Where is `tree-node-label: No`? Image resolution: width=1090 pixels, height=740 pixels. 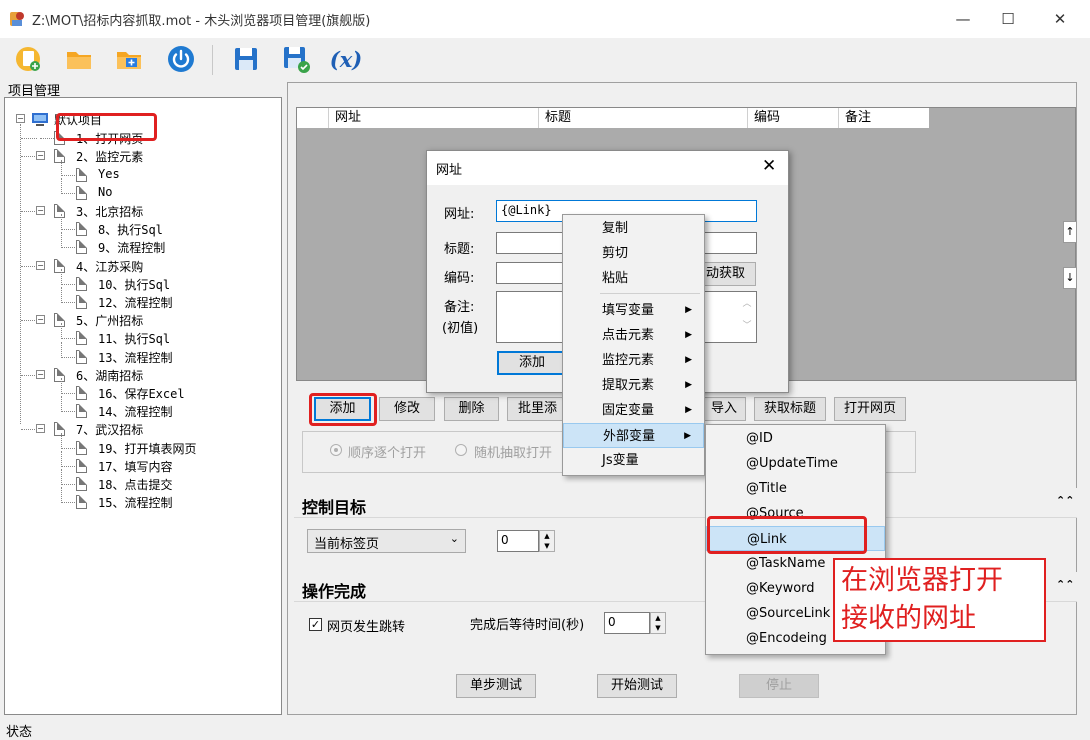 tree-node-label: No is located at coordinates (105, 192).